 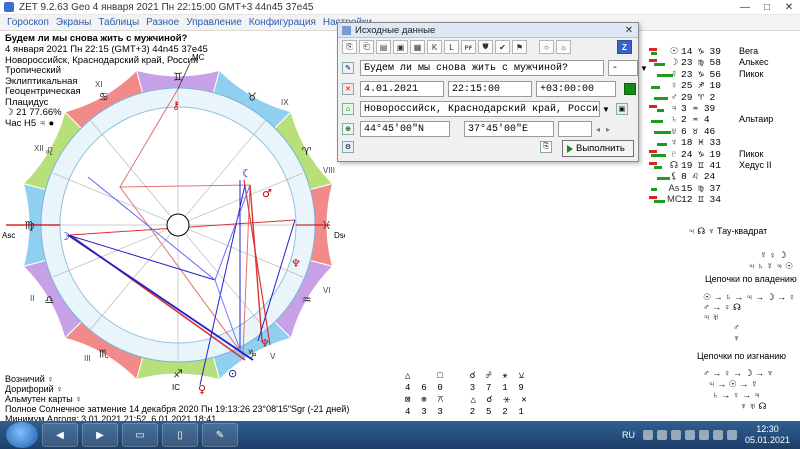 What do you see at coordinates (348, 68) in the screenshot?
I see `question-row-icon: ✎` at bounding box center [348, 68].